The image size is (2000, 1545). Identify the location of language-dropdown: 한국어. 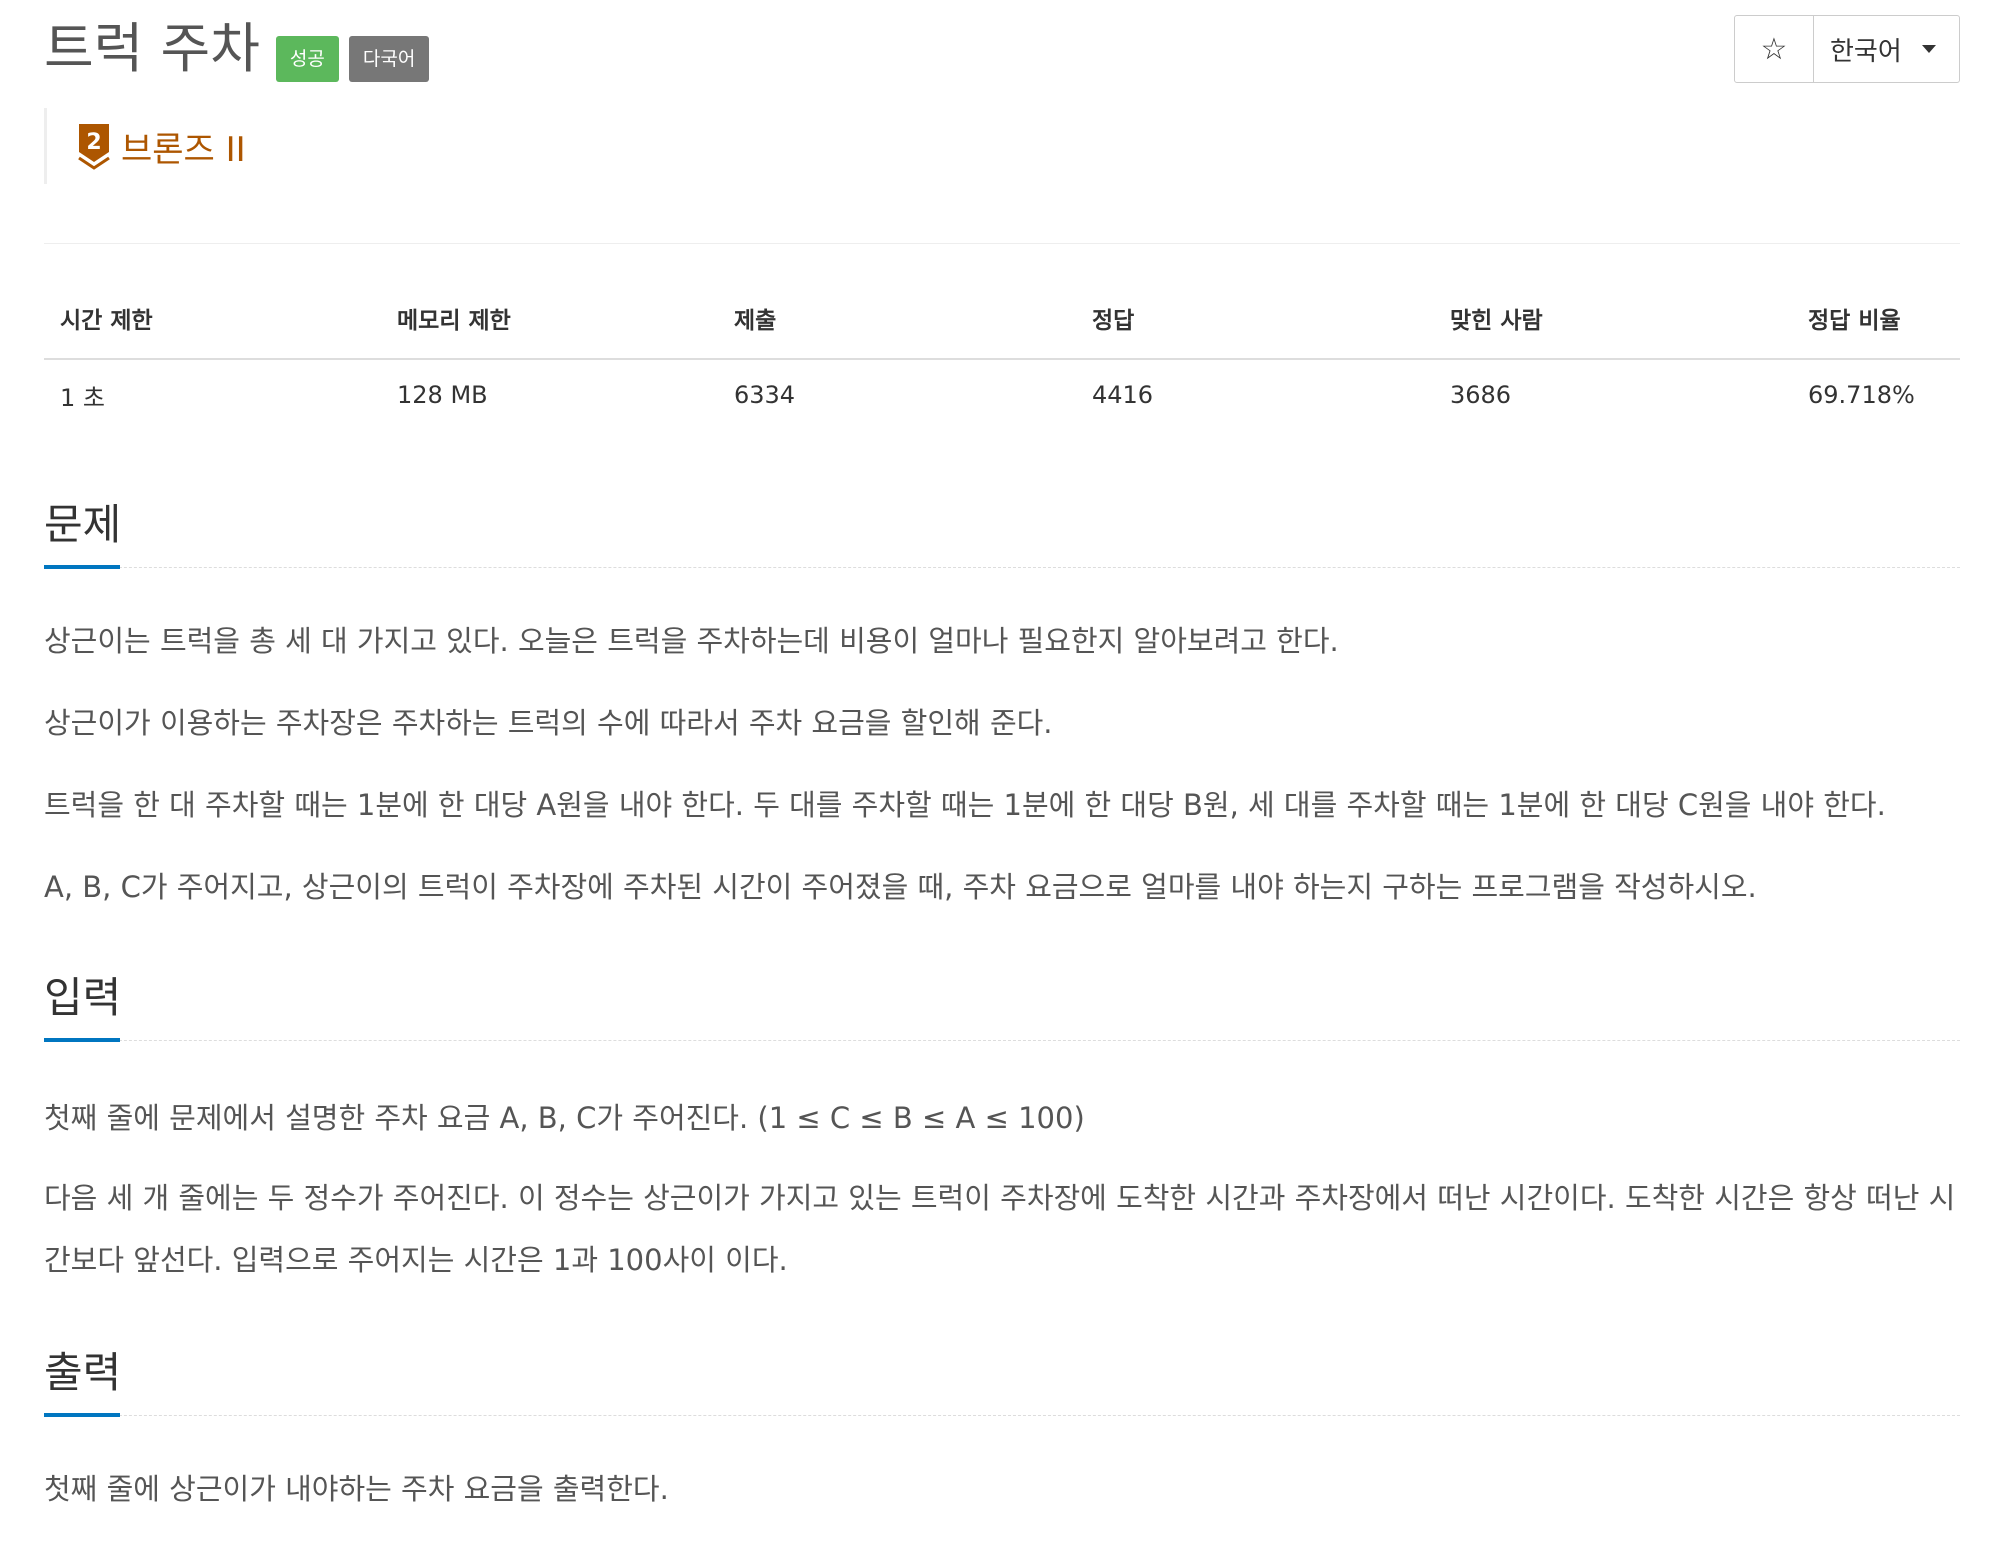
(1886, 49).